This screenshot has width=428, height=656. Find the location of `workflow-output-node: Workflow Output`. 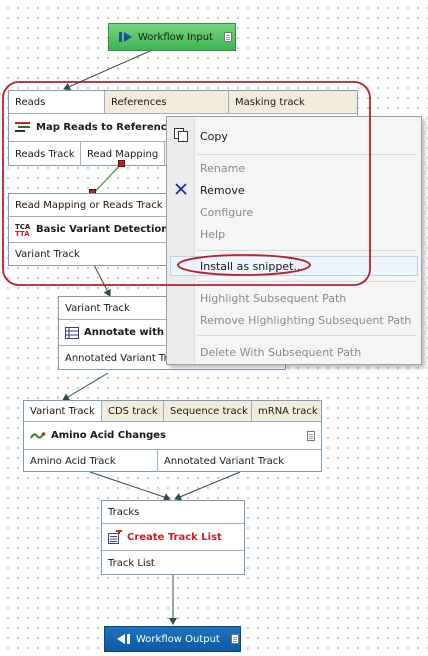

workflow-output-node: Workflow Output is located at coordinates (172, 639).